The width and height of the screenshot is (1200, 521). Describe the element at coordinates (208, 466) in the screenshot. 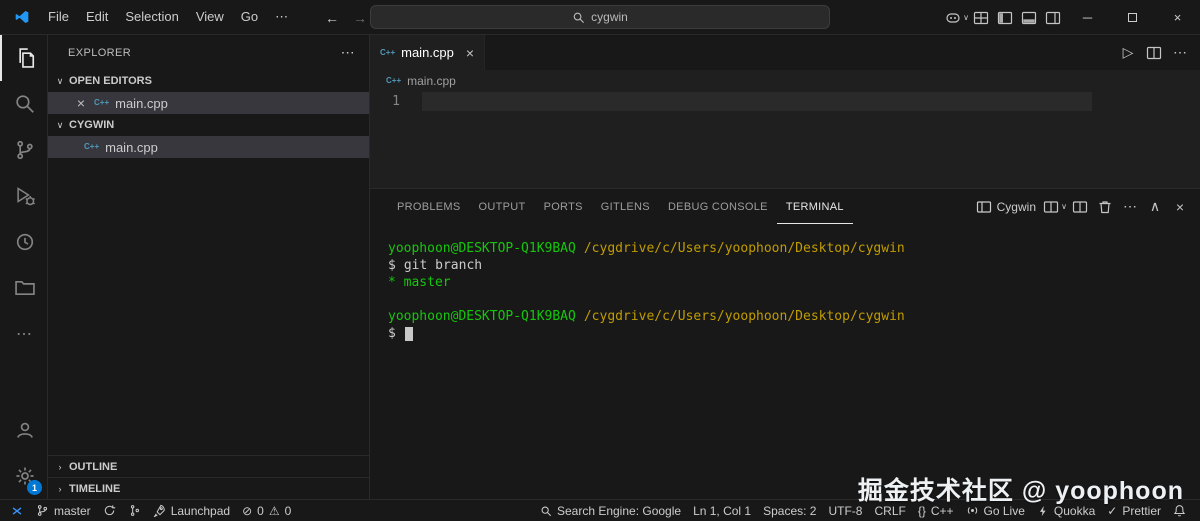

I see `outline-header: › OUTLINE` at that location.